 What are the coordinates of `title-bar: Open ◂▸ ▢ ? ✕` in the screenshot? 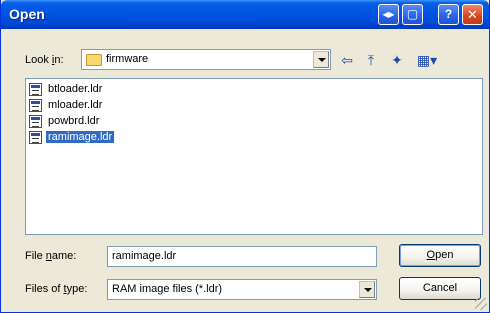 It's located at (245, 14).